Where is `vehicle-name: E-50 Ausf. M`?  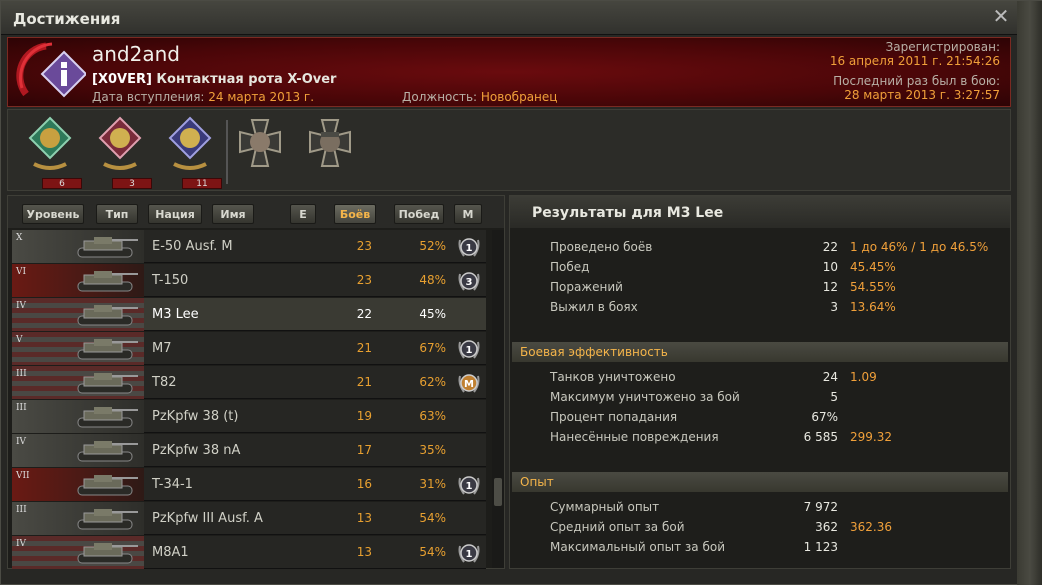 vehicle-name: E-50 Ausf. M is located at coordinates (192, 246).